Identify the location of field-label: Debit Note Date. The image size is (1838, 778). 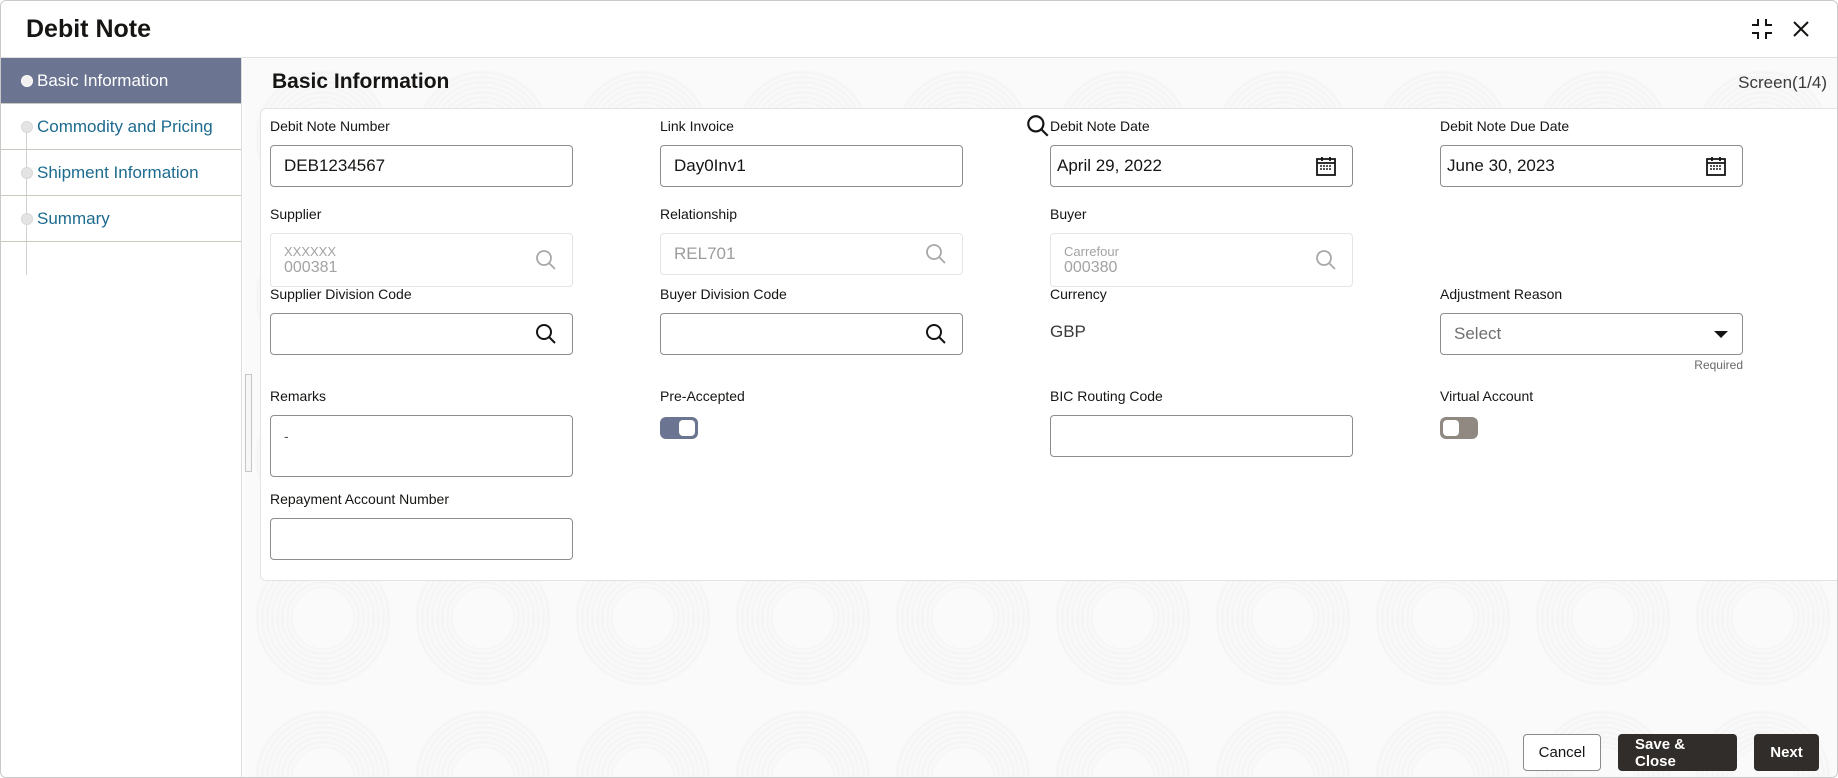
(1100, 126).